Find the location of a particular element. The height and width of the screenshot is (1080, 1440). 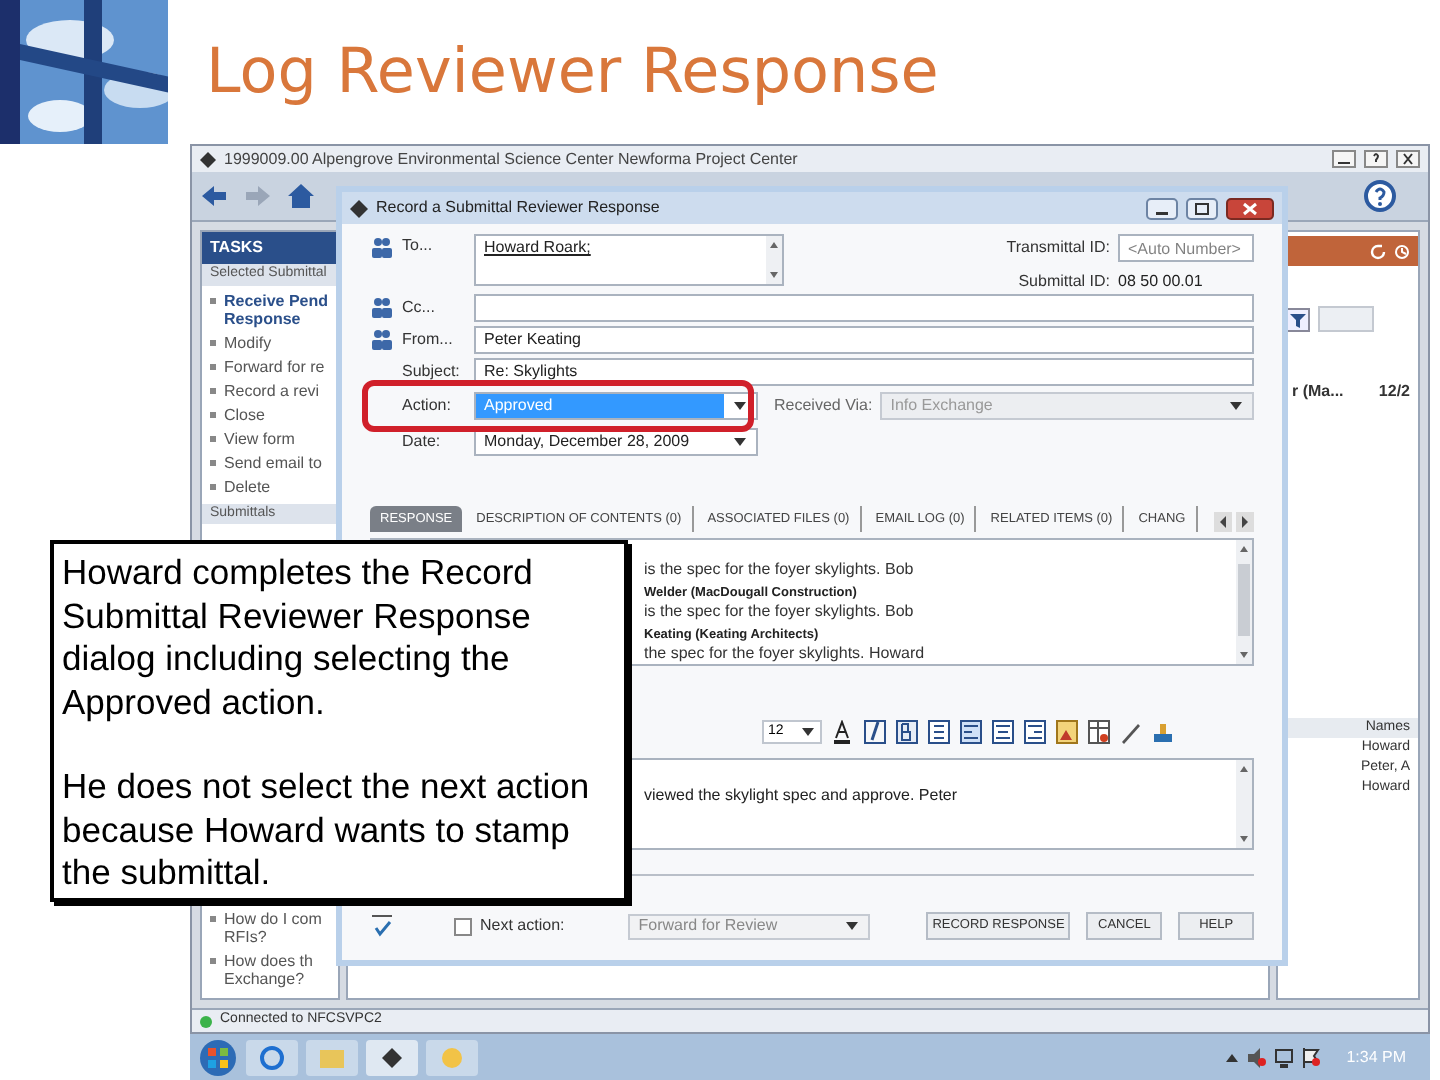

app-icon is located at coordinates (392, 1057).